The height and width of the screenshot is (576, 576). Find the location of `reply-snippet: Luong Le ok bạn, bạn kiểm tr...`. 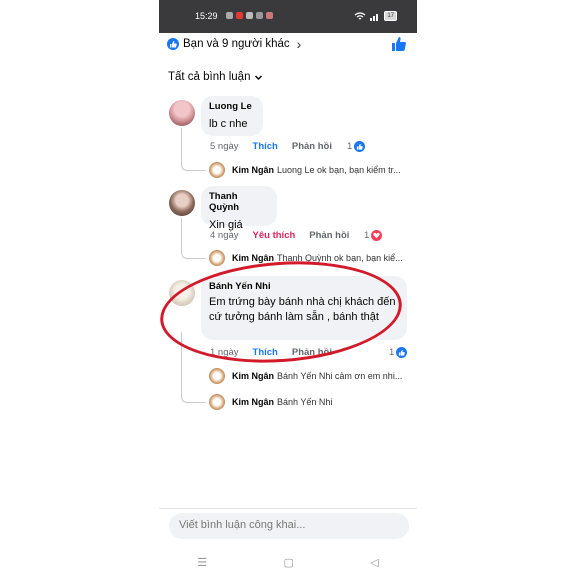

reply-snippet: Luong Le ok bạn, bạn kiểm tr... is located at coordinates (339, 170).